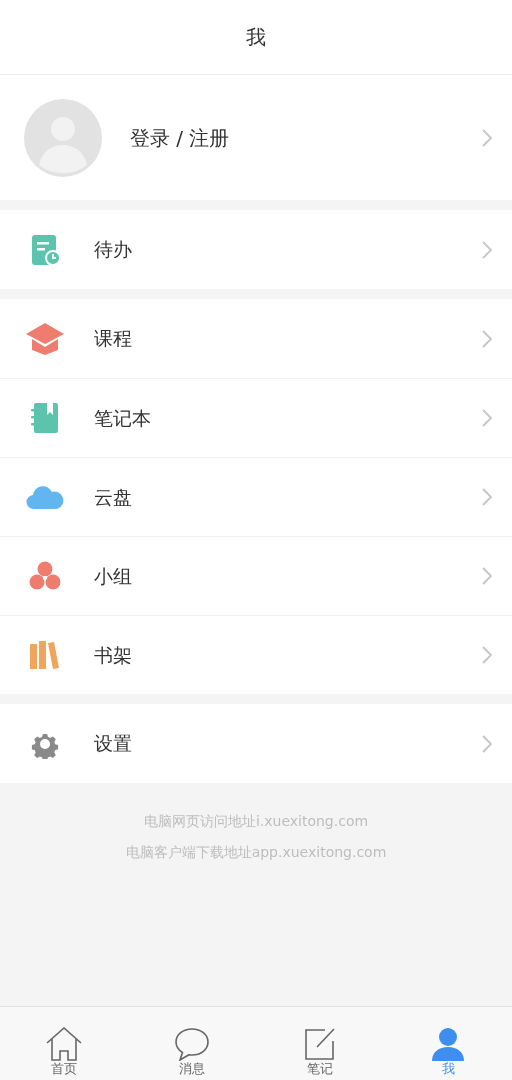 The width and height of the screenshot is (512, 1080). What do you see at coordinates (448, 1044) in the screenshot?
I see `person-icon` at bounding box center [448, 1044].